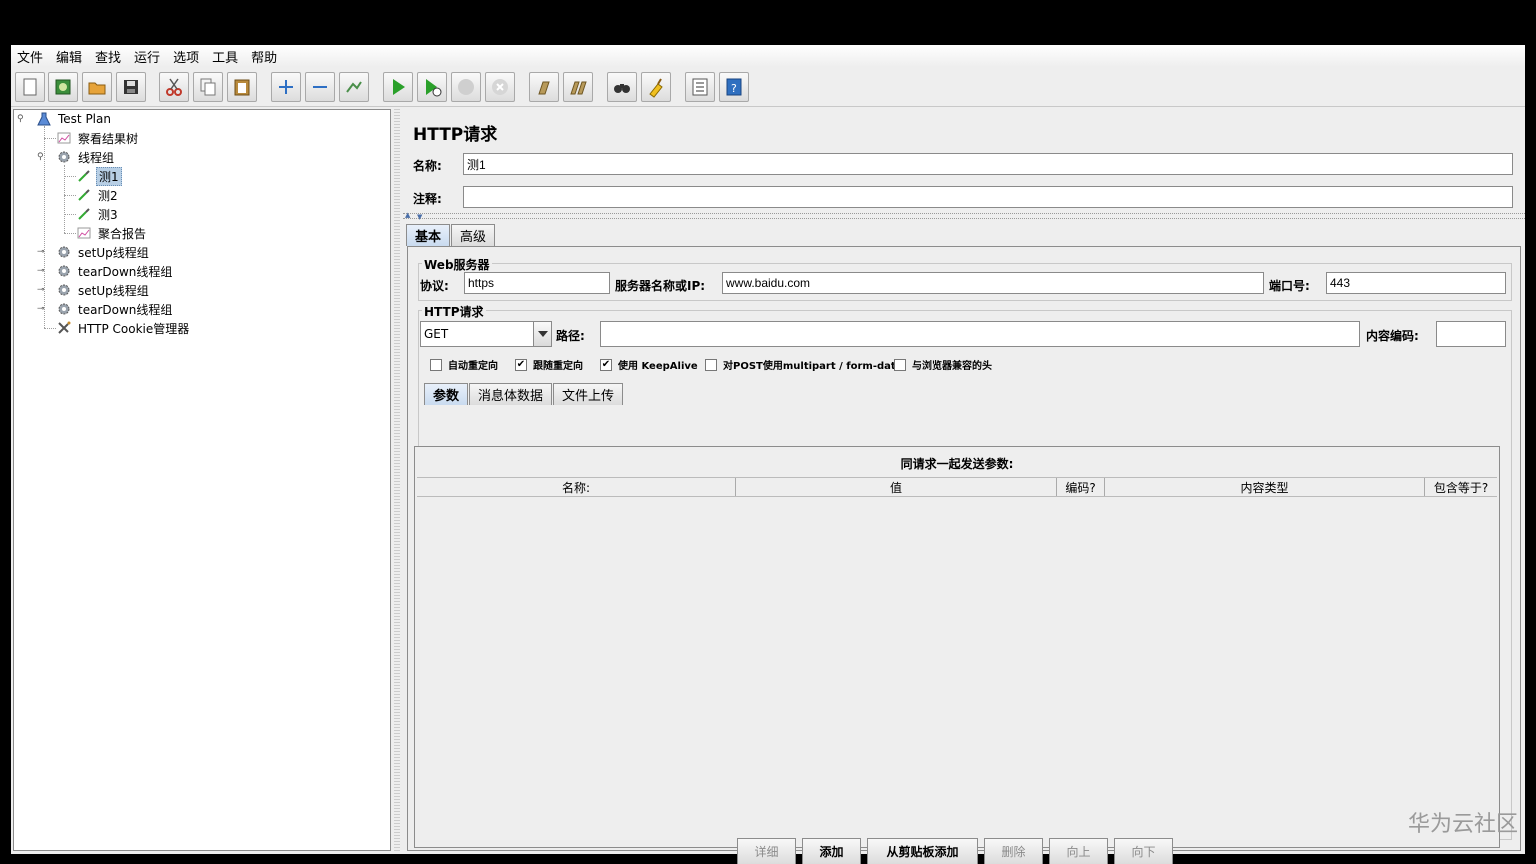 The width and height of the screenshot is (1536, 864). What do you see at coordinates (943, 364) in the screenshot?
I see `browser-headers-checkbox: 与浏览器兼容的头` at bounding box center [943, 364].